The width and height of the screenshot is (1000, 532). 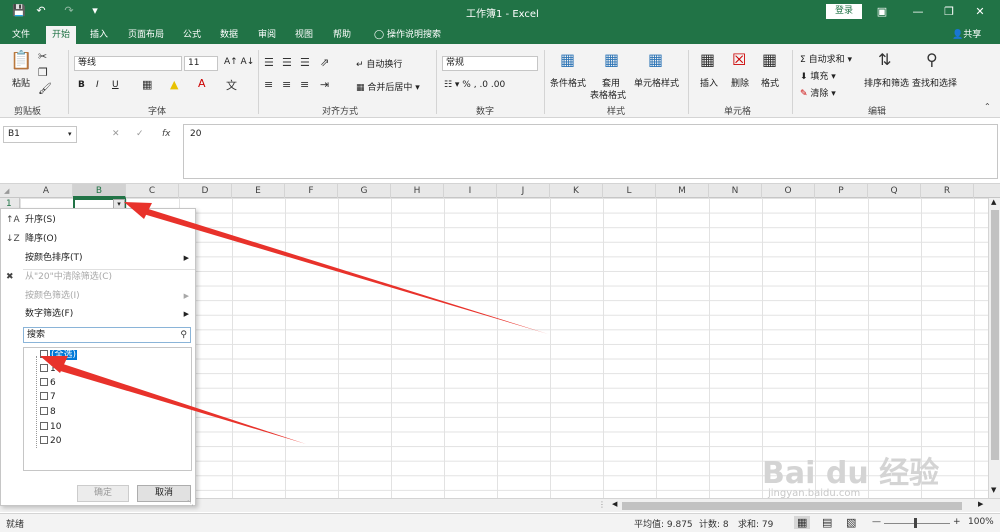 What do you see at coordinates (103, 493) in the screenshot?
I see `ok-button: 确定` at bounding box center [103, 493].